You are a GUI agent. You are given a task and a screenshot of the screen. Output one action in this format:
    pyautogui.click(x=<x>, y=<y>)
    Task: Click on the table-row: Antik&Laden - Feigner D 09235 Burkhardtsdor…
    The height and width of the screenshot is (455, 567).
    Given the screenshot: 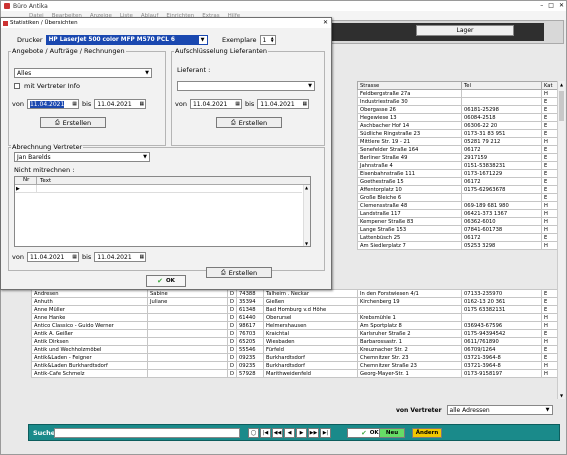 What is the action you would take?
    pyautogui.click(x=294, y=357)
    